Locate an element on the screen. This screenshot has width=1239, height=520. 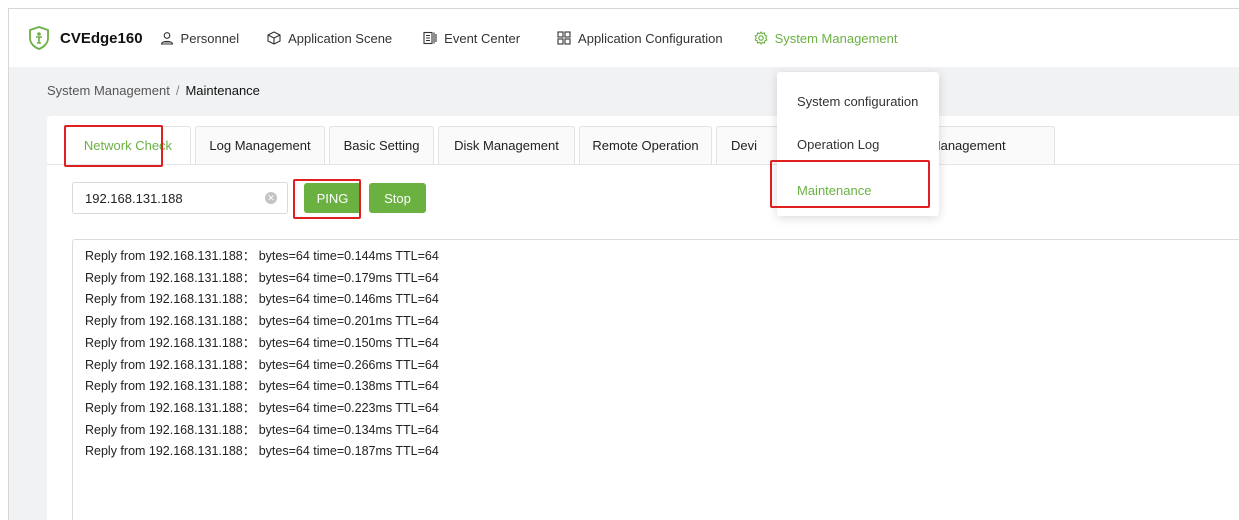
nav-item-personnel: Personnel is located at coordinates (200, 38).